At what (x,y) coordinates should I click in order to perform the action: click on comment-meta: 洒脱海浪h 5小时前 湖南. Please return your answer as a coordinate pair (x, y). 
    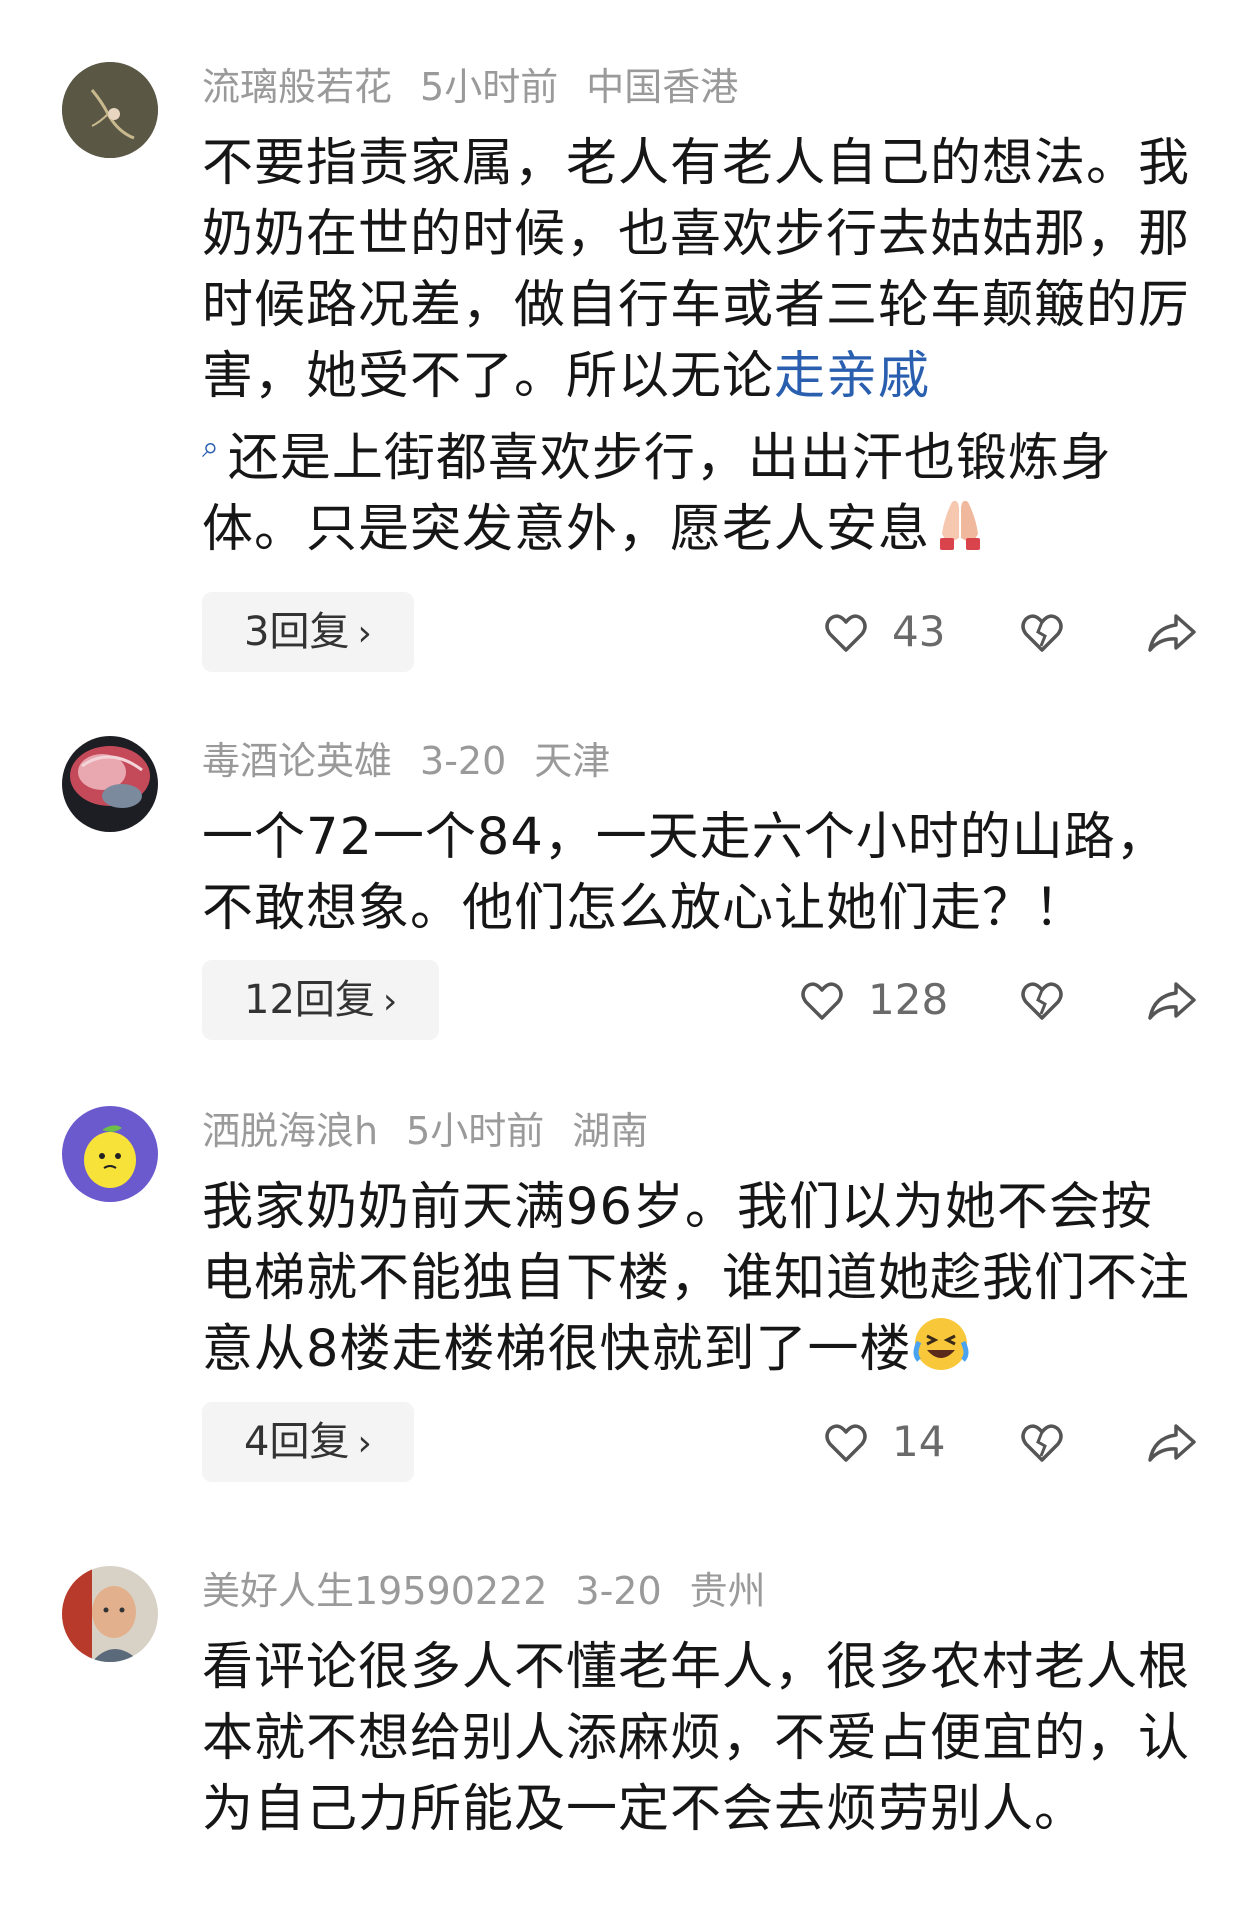
    Looking at the image, I should click on (439, 1131).